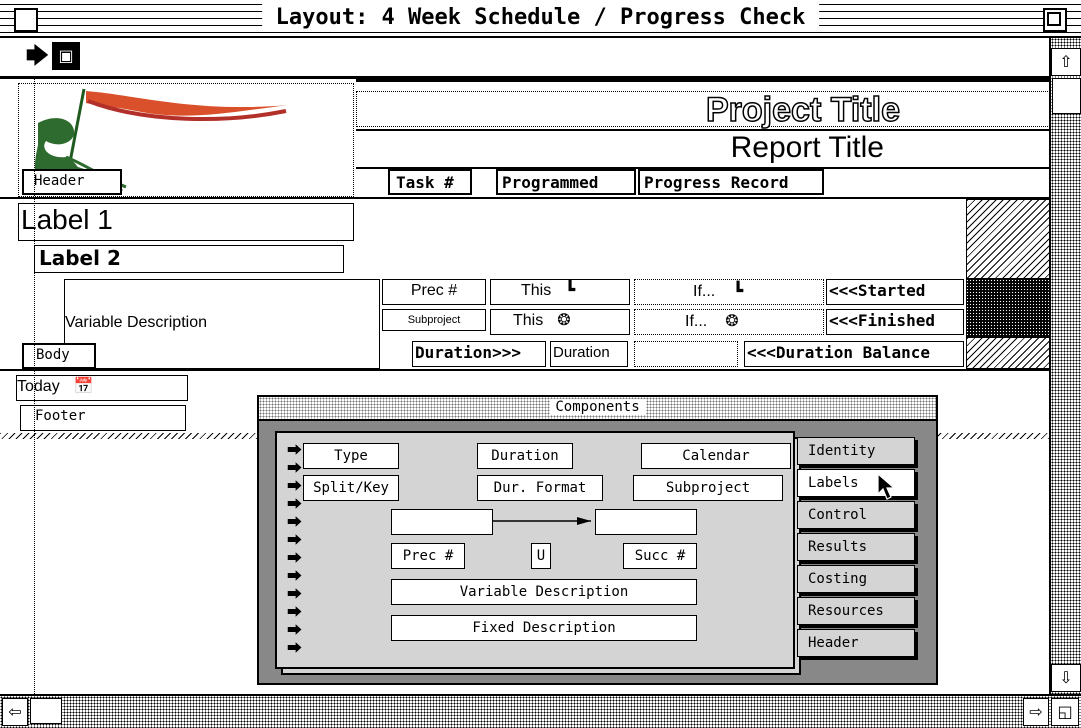 This screenshot has width=1081, height=728. What do you see at coordinates (589, 354) in the screenshot?
I see `duration-field: Duration` at bounding box center [589, 354].